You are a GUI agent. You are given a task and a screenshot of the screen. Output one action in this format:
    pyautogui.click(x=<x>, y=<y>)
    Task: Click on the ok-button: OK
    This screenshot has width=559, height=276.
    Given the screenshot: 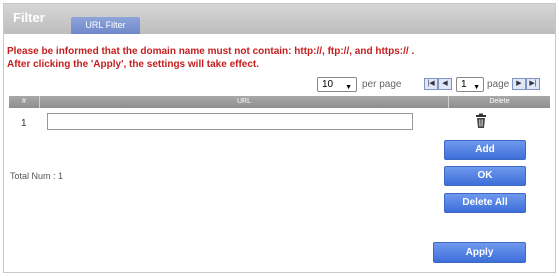 What is the action you would take?
    pyautogui.click(x=485, y=176)
    